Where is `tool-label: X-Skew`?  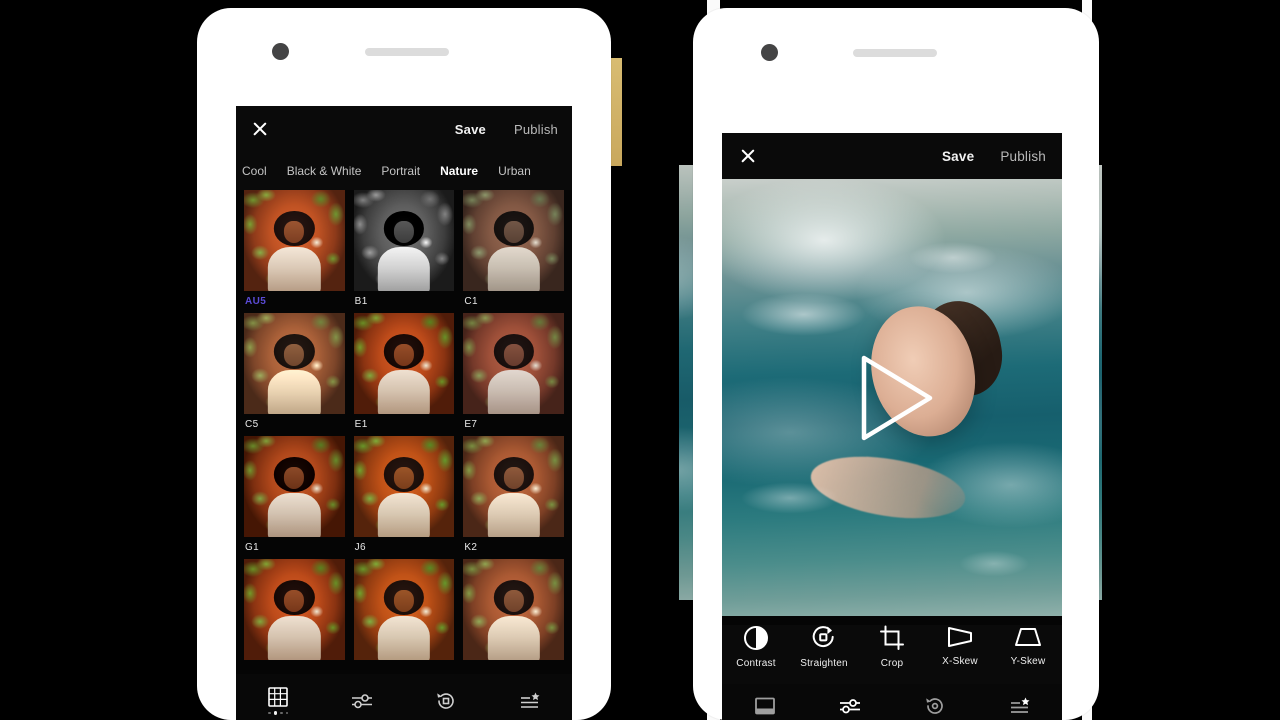
tool-label: X-Skew is located at coordinates (960, 661).